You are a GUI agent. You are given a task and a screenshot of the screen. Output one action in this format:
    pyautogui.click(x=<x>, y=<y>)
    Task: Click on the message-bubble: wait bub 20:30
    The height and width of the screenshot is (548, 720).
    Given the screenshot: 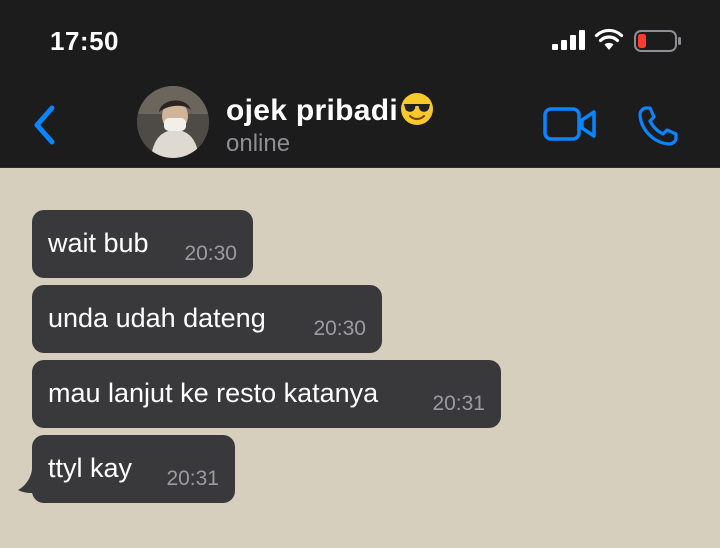 What is the action you would take?
    pyautogui.click(x=142, y=244)
    